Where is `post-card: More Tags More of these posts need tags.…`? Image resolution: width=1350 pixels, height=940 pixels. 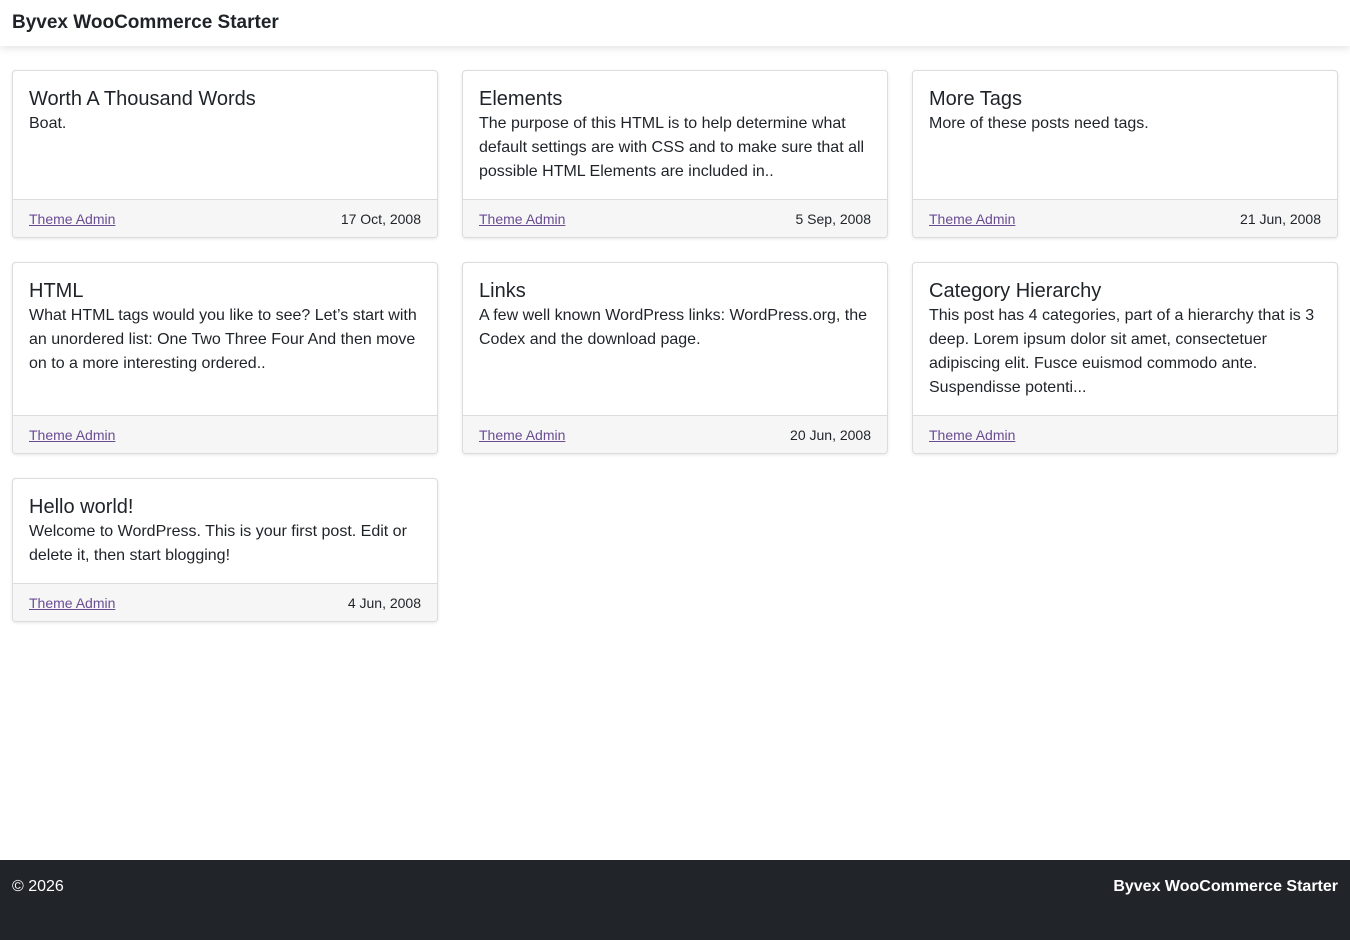
post-card: More Tags More of these posts need tags.… is located at coordinates (1125, 154).